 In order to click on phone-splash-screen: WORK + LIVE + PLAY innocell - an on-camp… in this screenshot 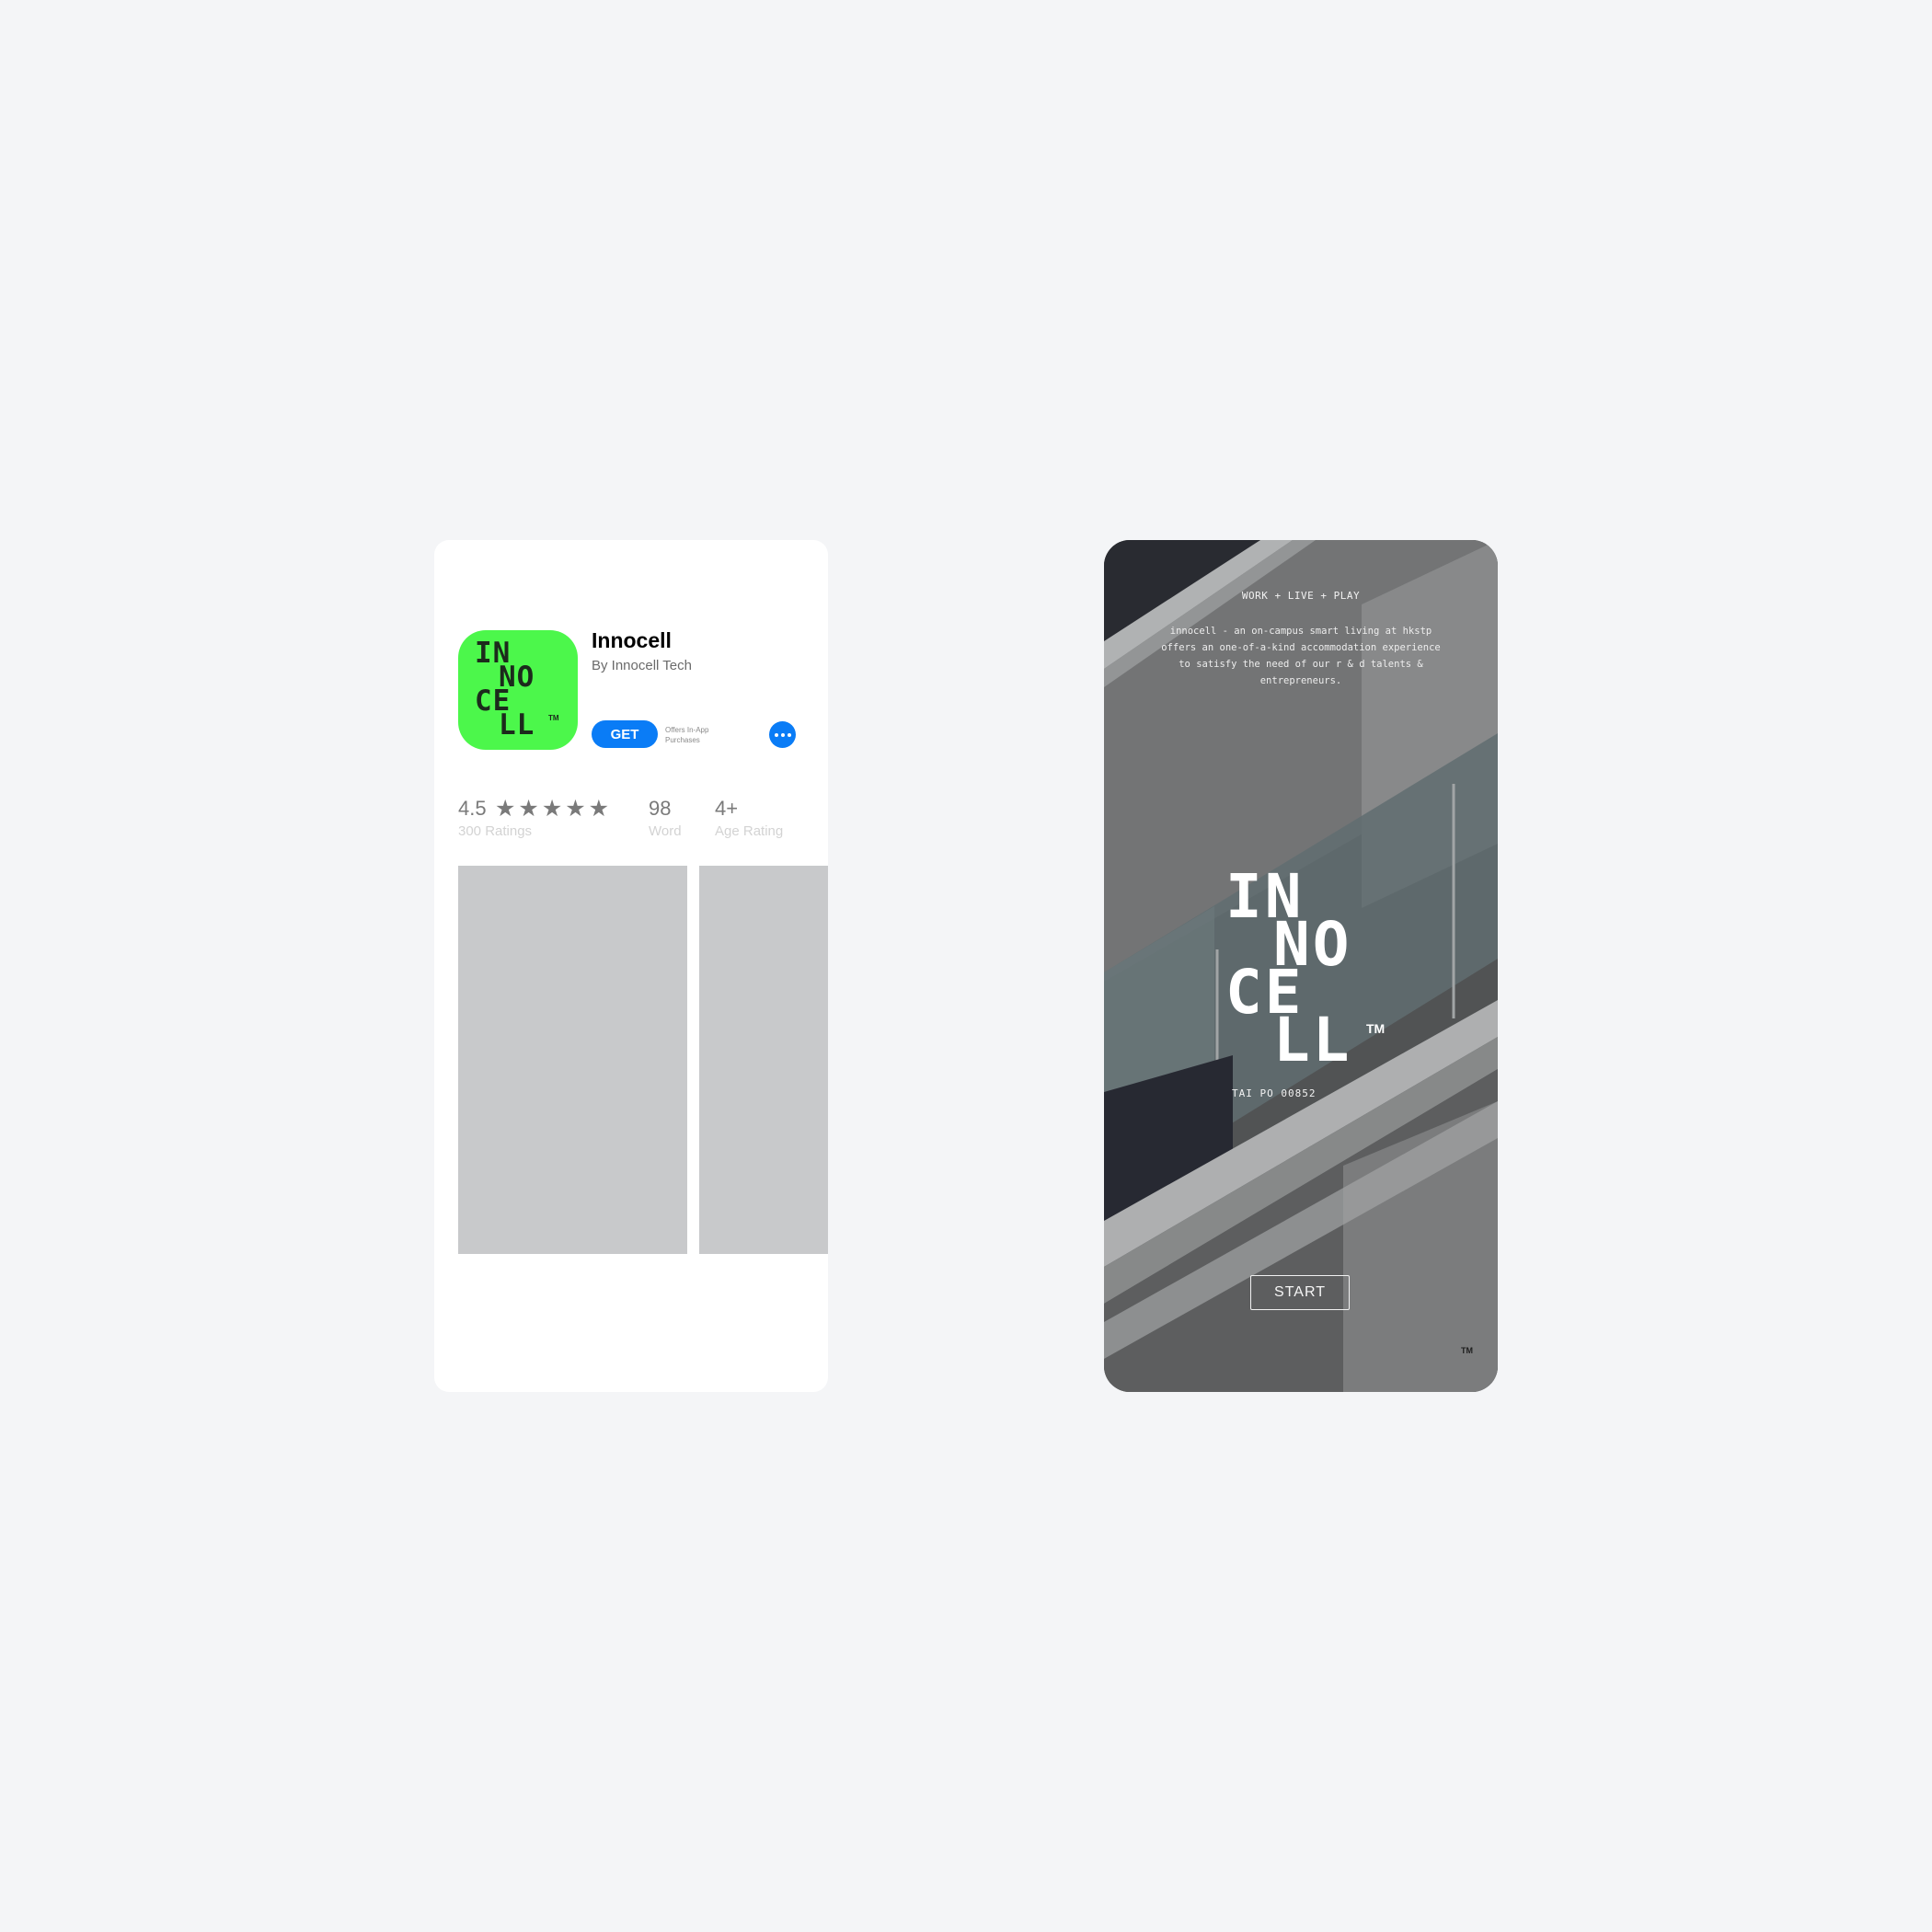, I will do `click(1301, 966)`.